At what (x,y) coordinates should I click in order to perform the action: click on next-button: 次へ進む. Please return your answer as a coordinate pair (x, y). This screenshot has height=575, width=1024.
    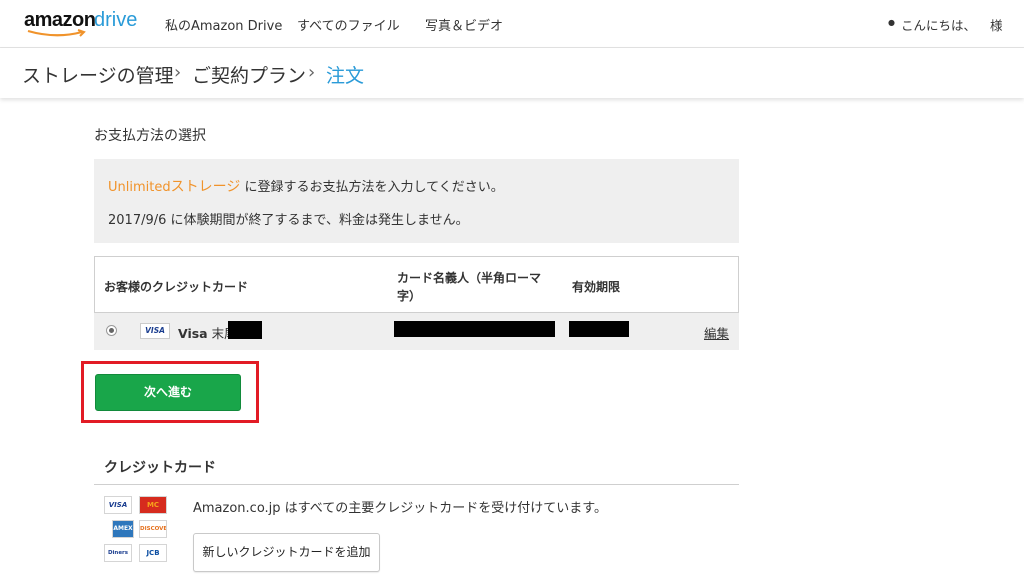
    Looking at the image, I should click on (168, 392).